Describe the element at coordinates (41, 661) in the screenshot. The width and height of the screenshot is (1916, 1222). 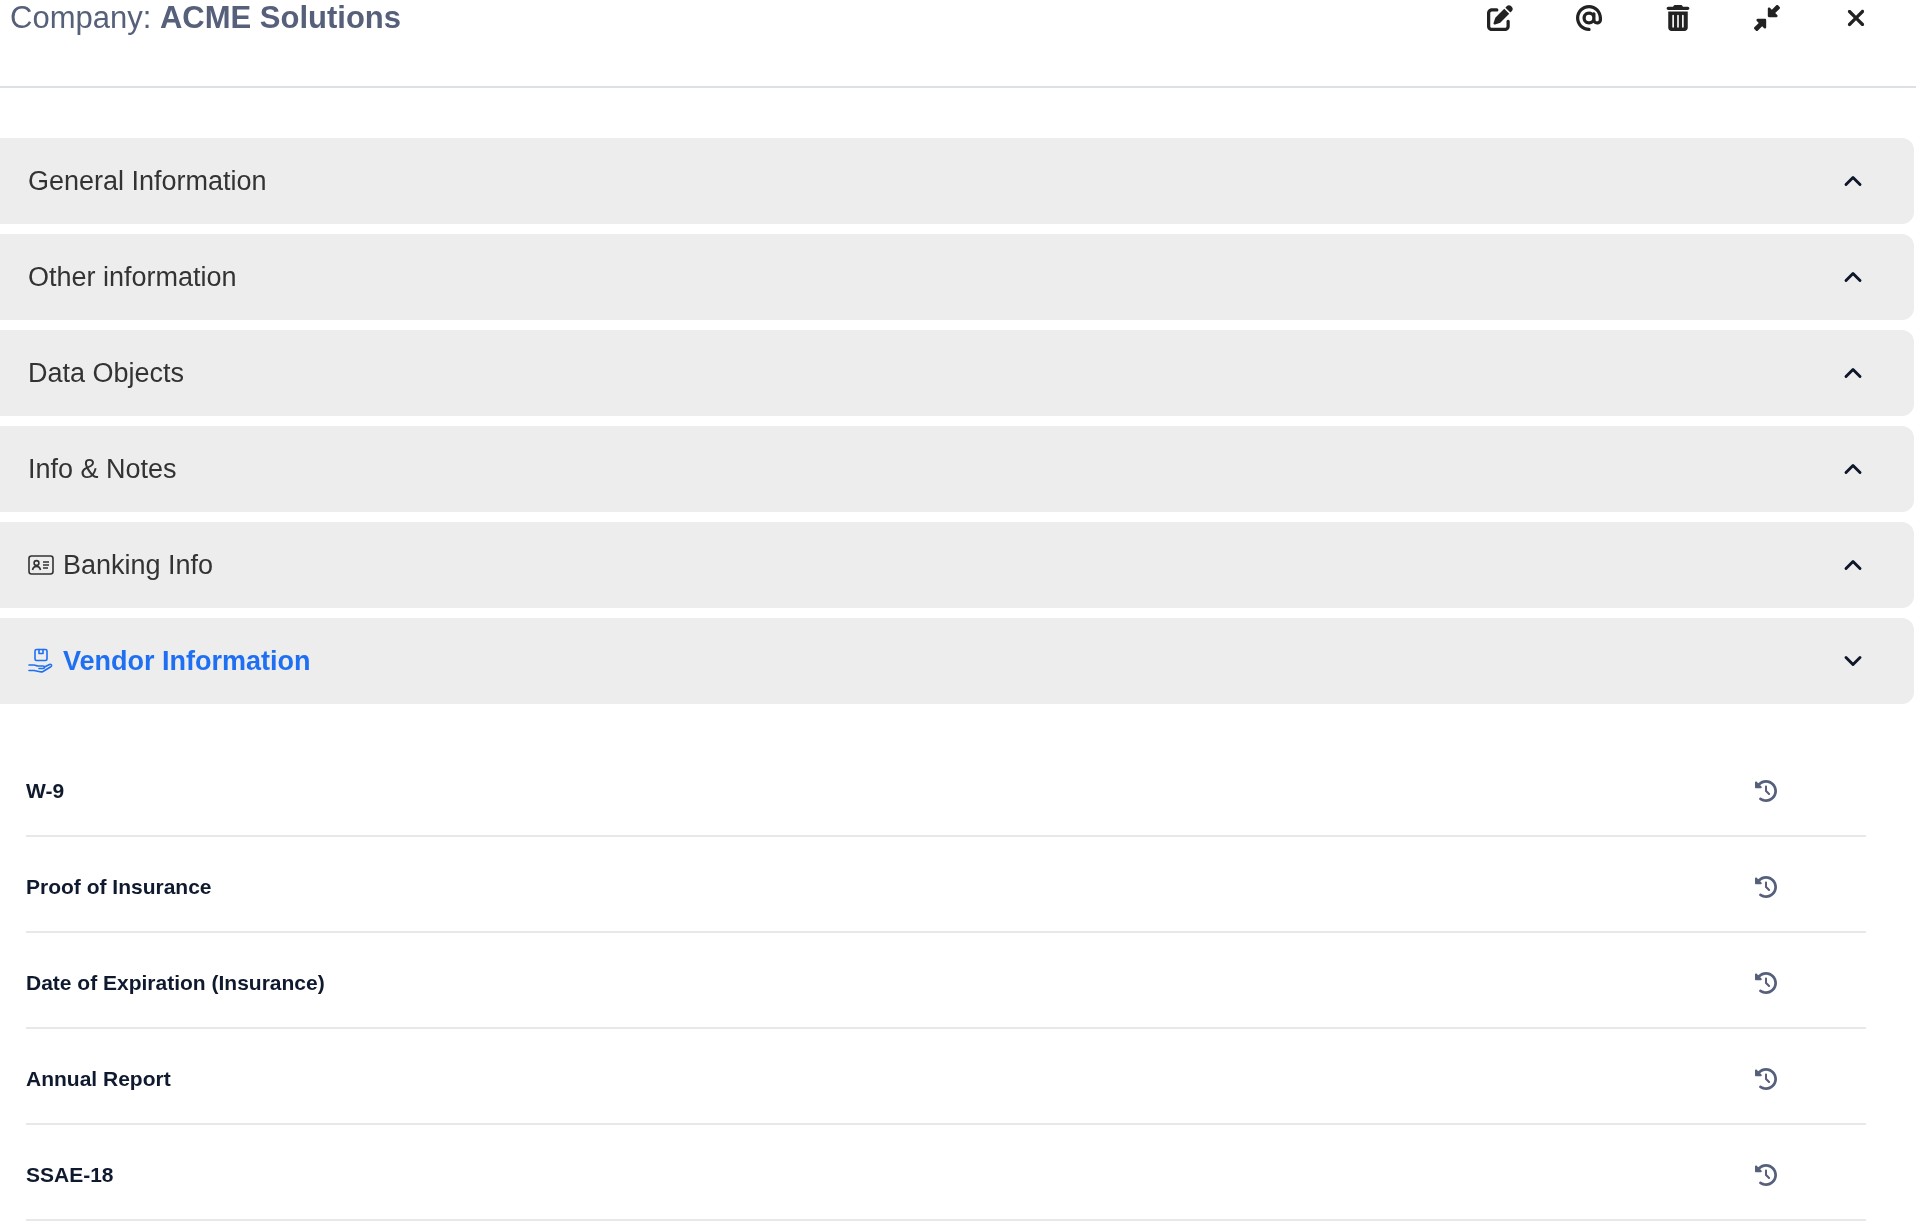
I see `hand-box-icon` at that location.